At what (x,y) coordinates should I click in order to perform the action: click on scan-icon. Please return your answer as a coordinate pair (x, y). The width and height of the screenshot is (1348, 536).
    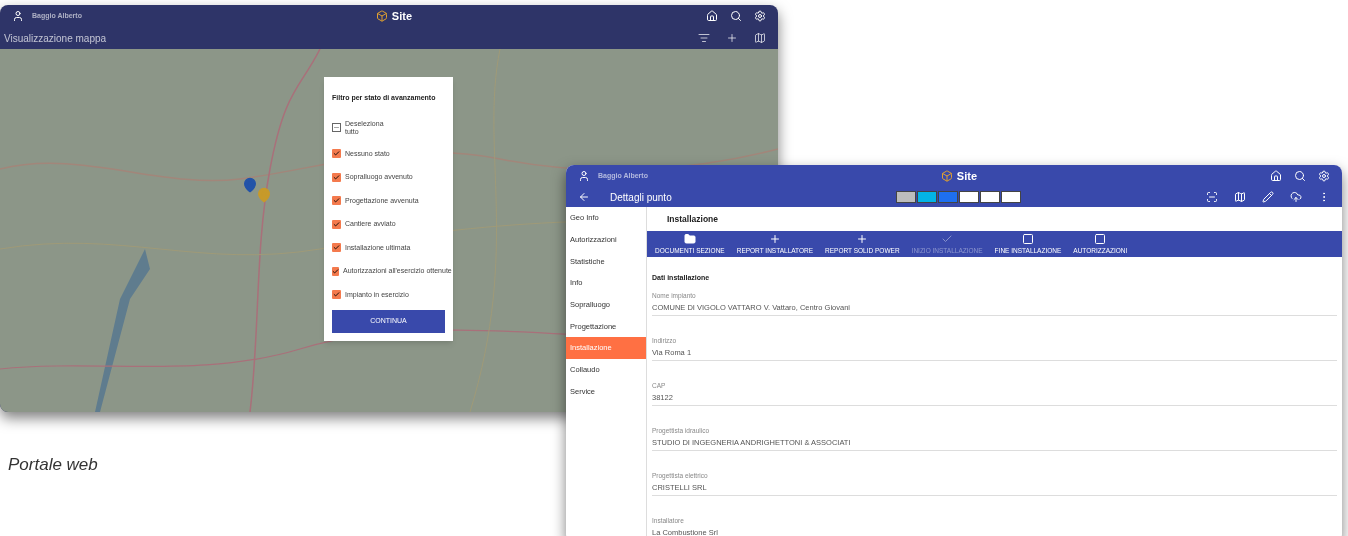
    Looking at the image, I should click on (1212, 197).